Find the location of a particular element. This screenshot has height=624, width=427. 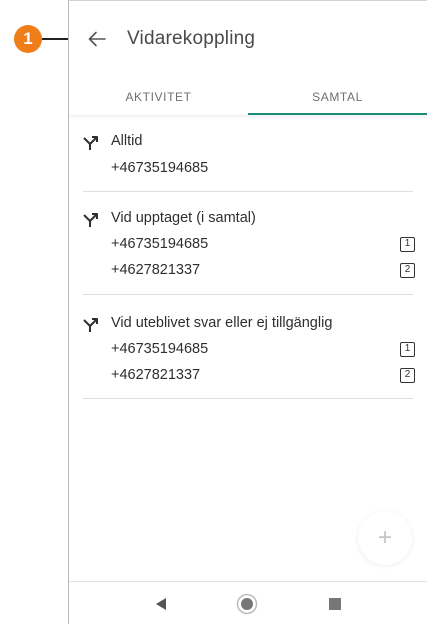

nav-home-circle-icon is located at coordinates (247, 604).